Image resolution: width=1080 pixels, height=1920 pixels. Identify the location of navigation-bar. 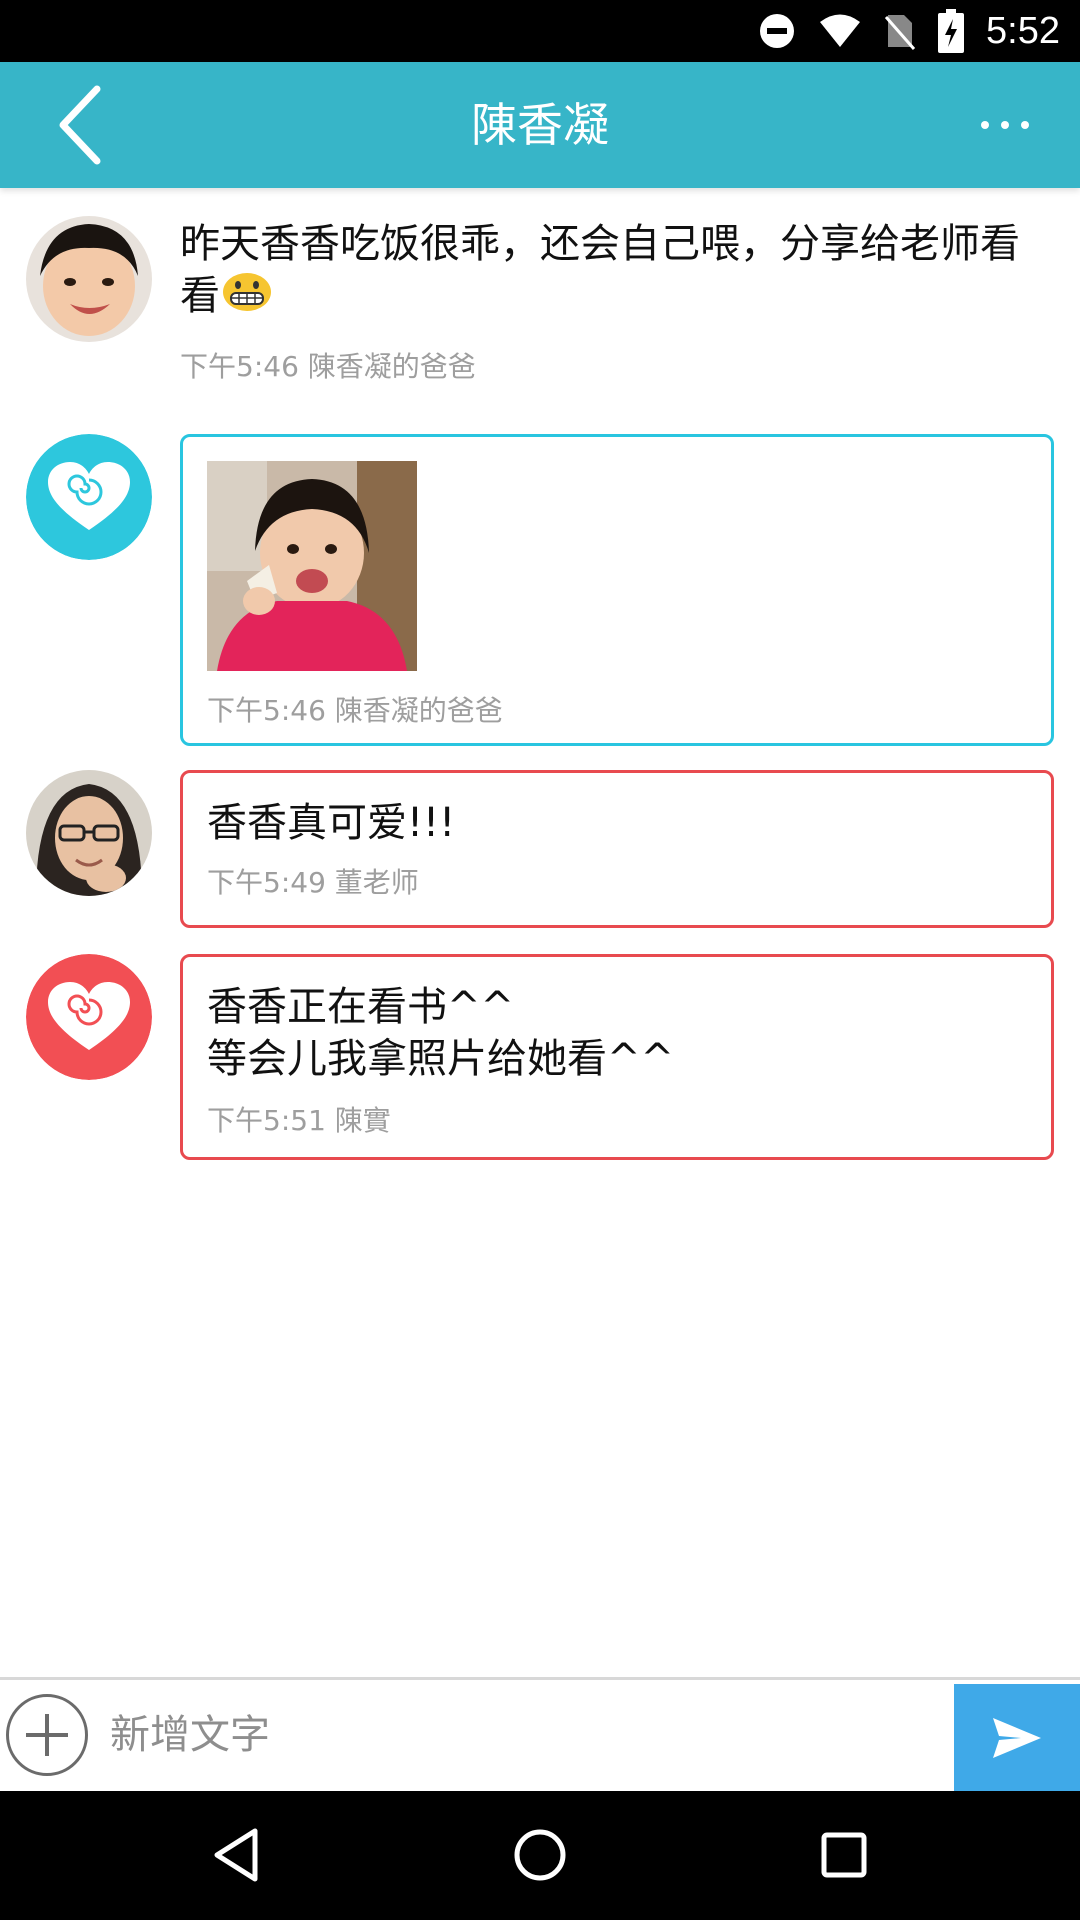
(540, 1855).